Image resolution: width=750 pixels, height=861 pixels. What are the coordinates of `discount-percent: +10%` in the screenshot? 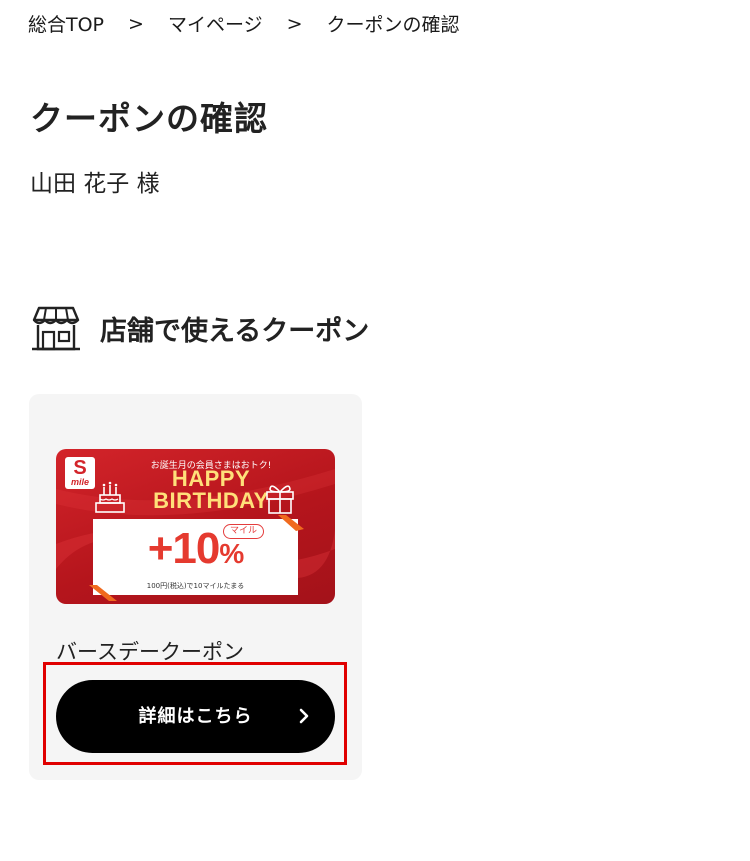 It's located at (195, 551).